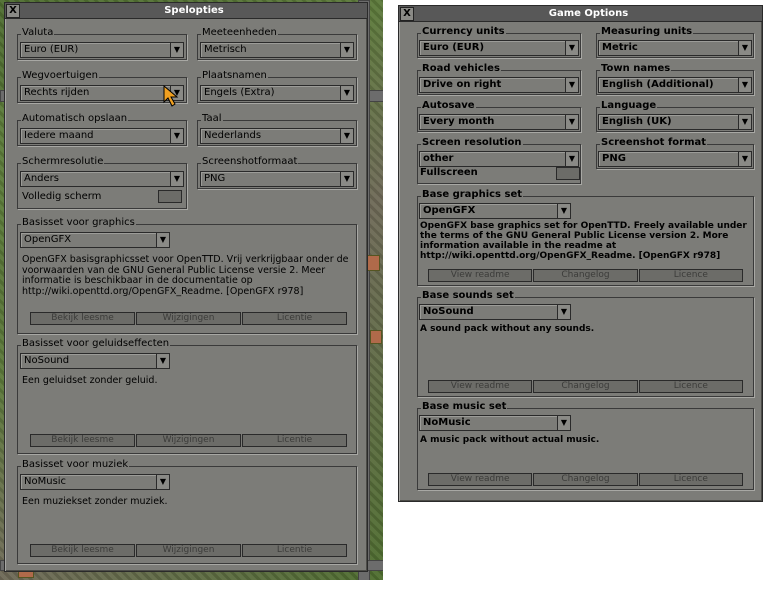  What do you see at coordinates (95, 501) in the screenshot?
I see `music-set-description: Een muziekset zonder muziek.` at bounding box center [95, 501].